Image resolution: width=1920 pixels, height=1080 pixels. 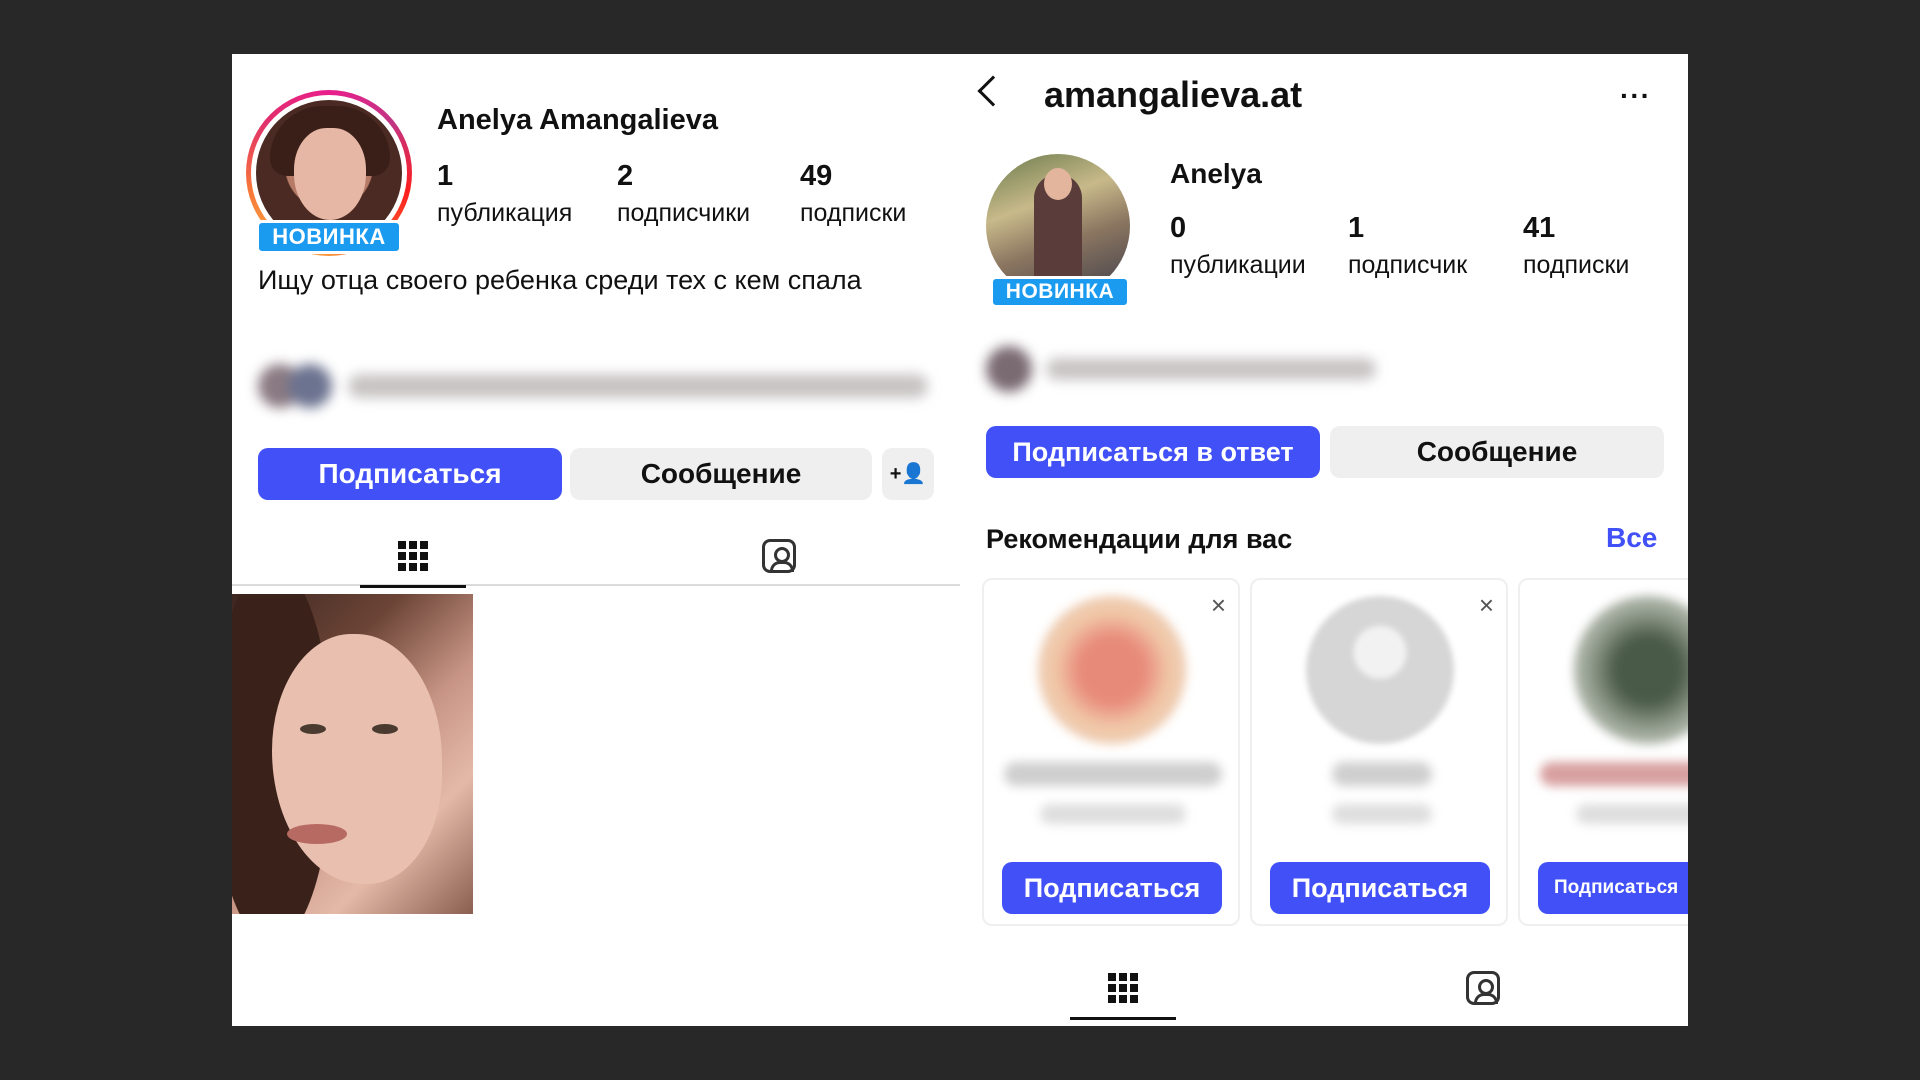 What do you see at coordinates (504, 194) in the screenshot?
I see `stat-posts: 1 публикация` at bounding box center [504, 194].